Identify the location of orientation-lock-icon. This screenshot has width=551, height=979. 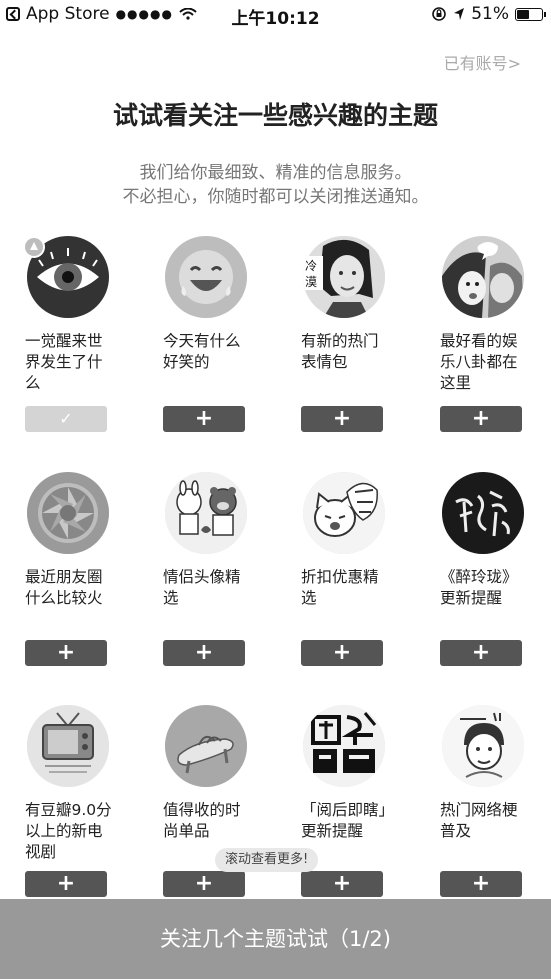
(439, 14).